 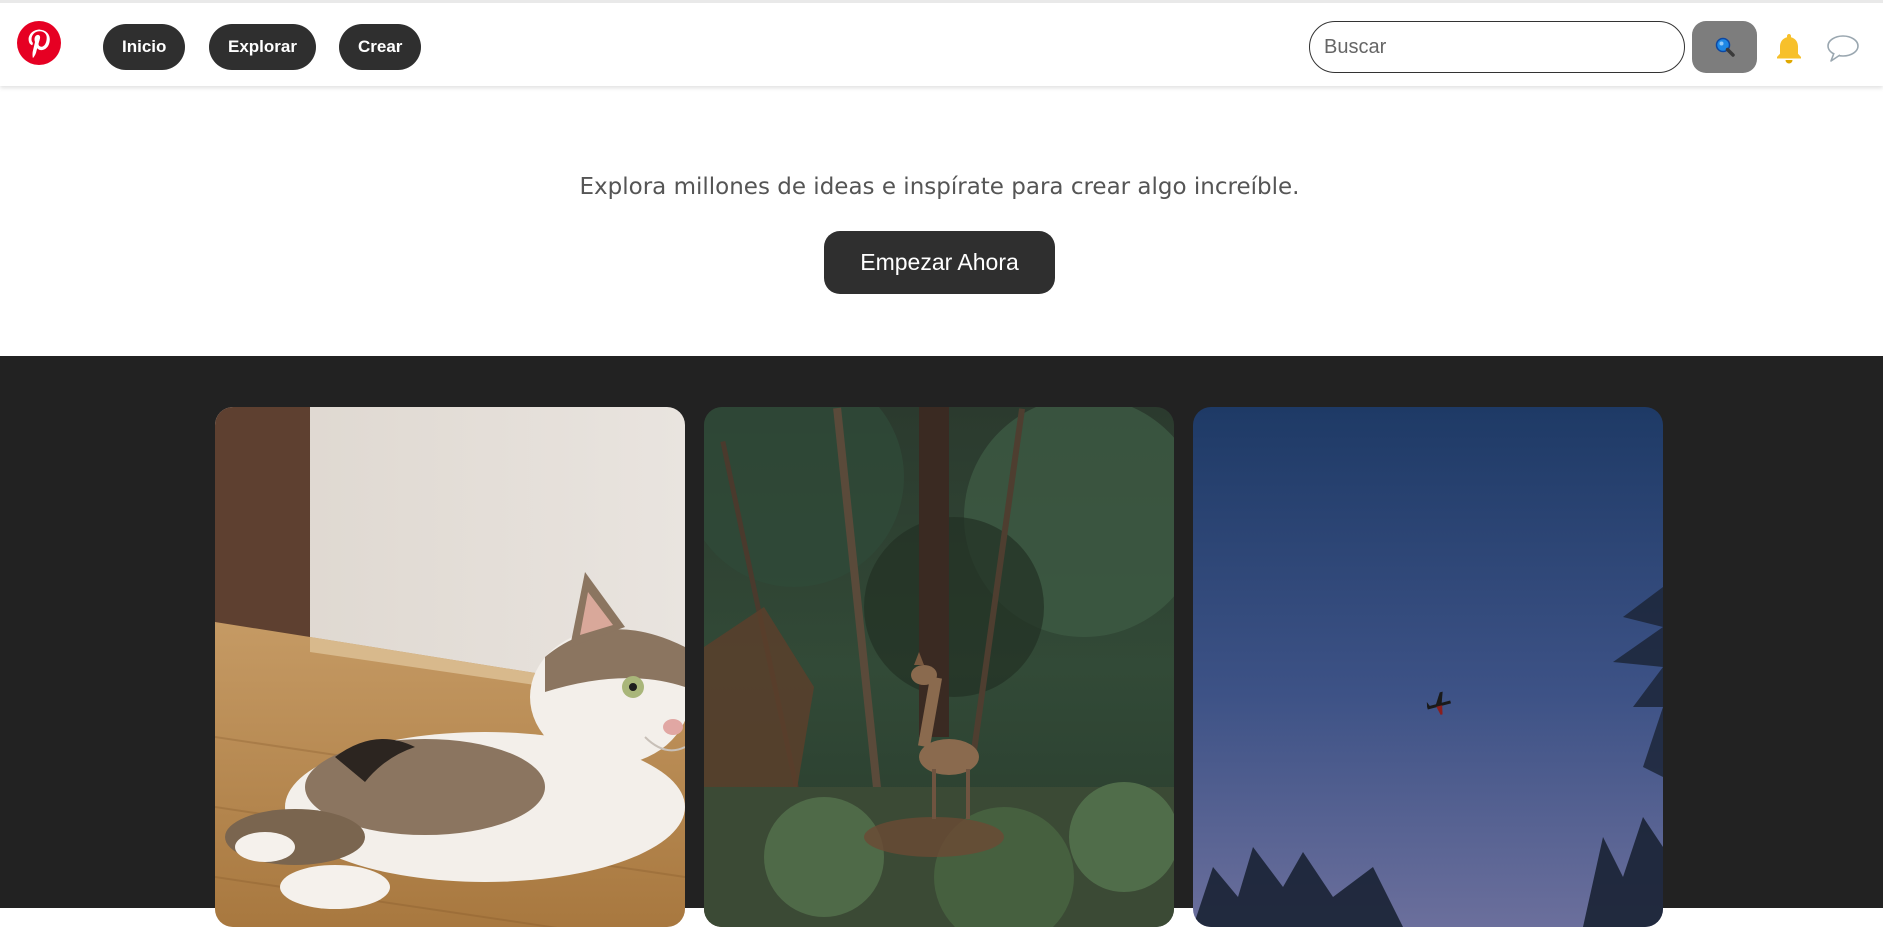 What do you see at coordinates (262, 47) in the screenshot?
I see `nav-explorar-button: Explorar` at bounding box center [262, 47].